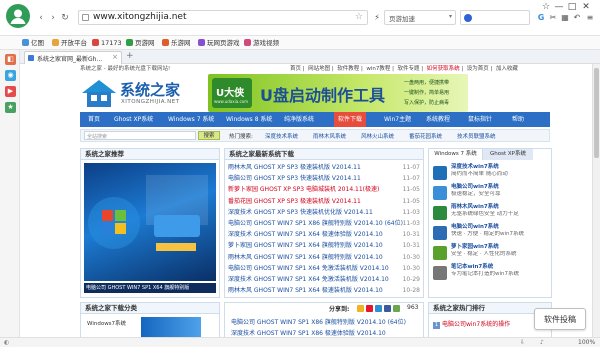 The width and height of the screenshot is (600, 347). I want to click on hot-search-link: 番茄花园系统, so click(425, 136).